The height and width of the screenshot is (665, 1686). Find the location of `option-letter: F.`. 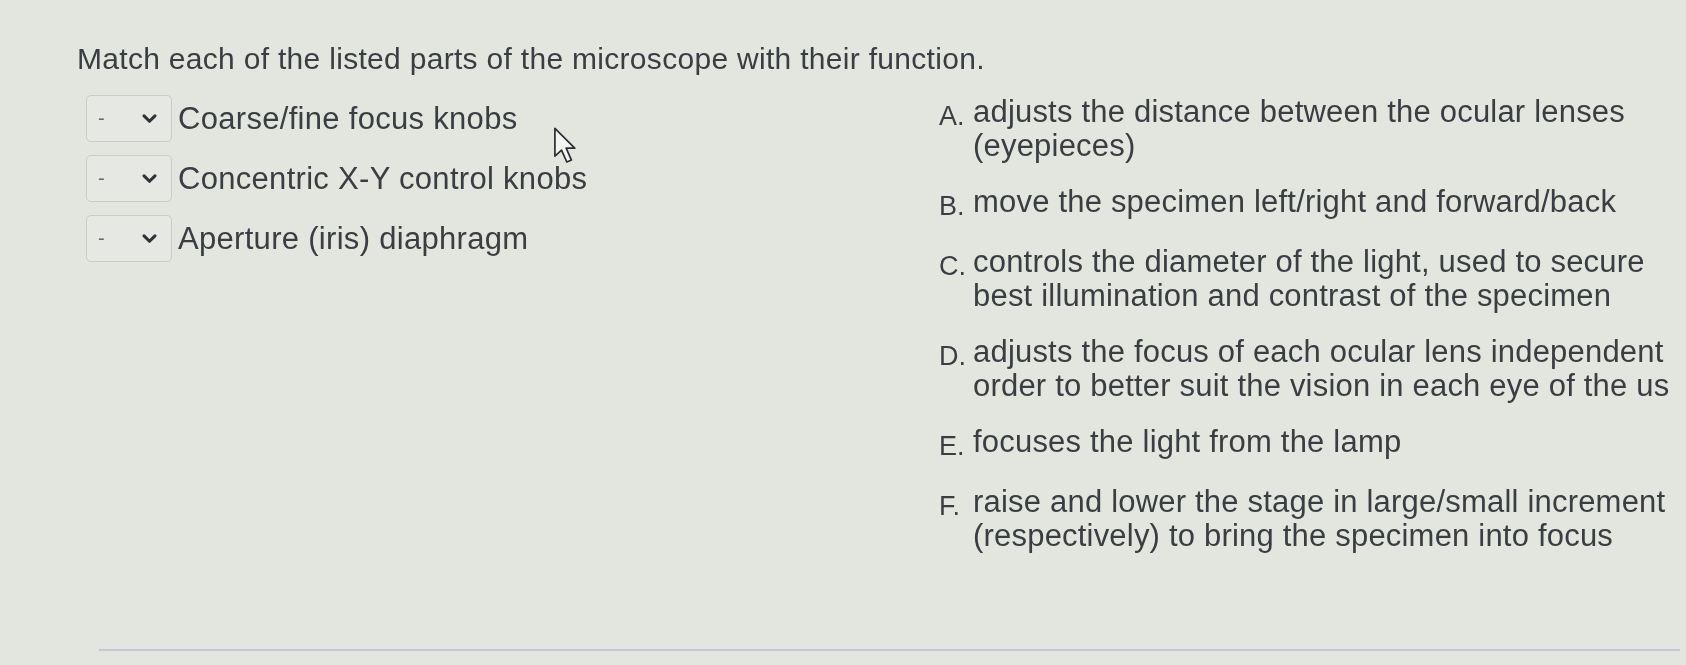

option-letter: F. is located at coordinates (950, 506).